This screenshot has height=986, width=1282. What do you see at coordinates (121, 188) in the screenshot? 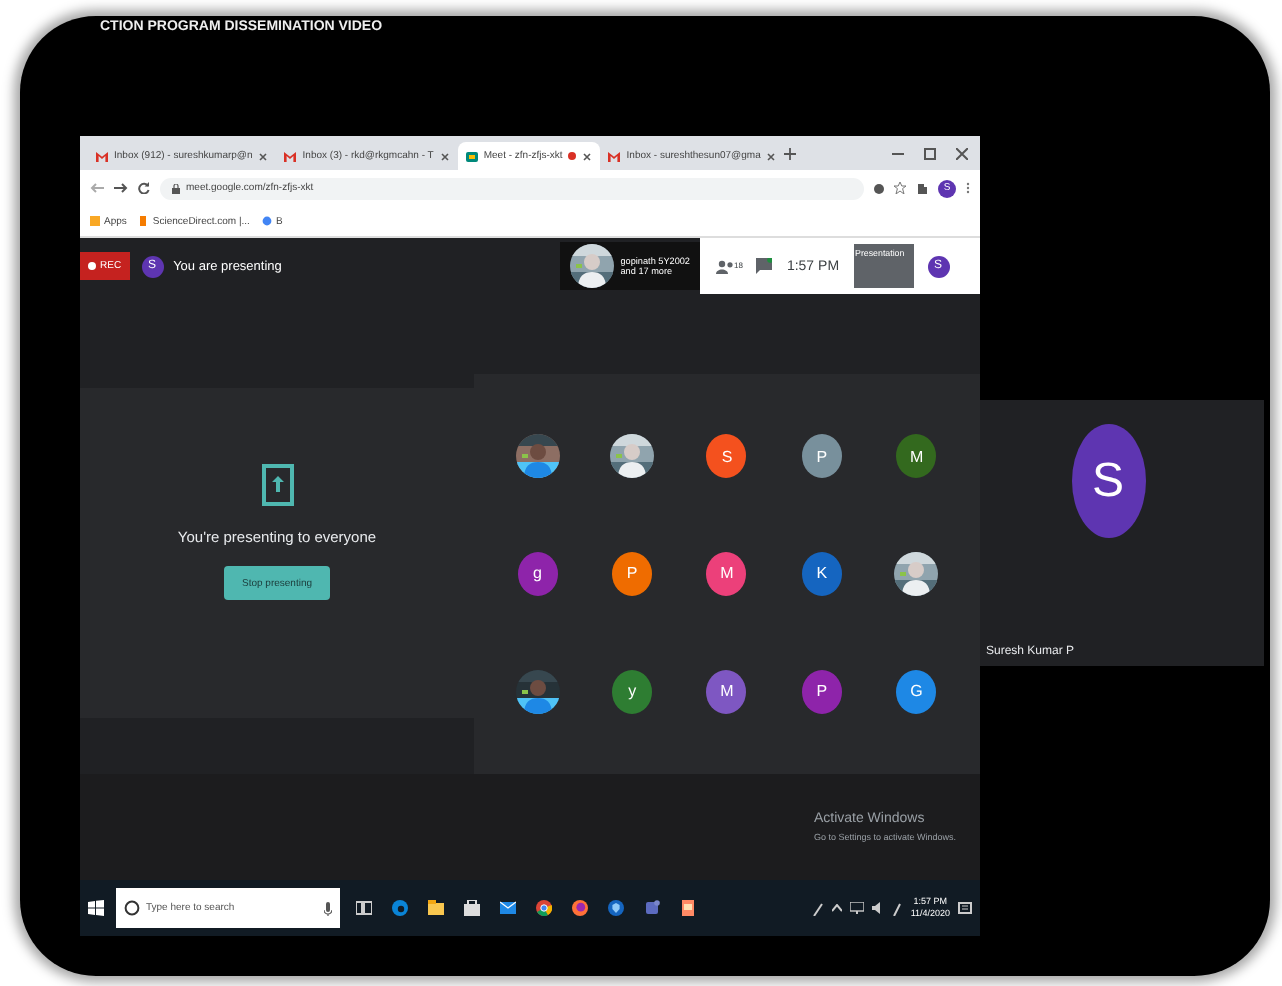
I see `forward-icon` at bounding box center [121, 188].